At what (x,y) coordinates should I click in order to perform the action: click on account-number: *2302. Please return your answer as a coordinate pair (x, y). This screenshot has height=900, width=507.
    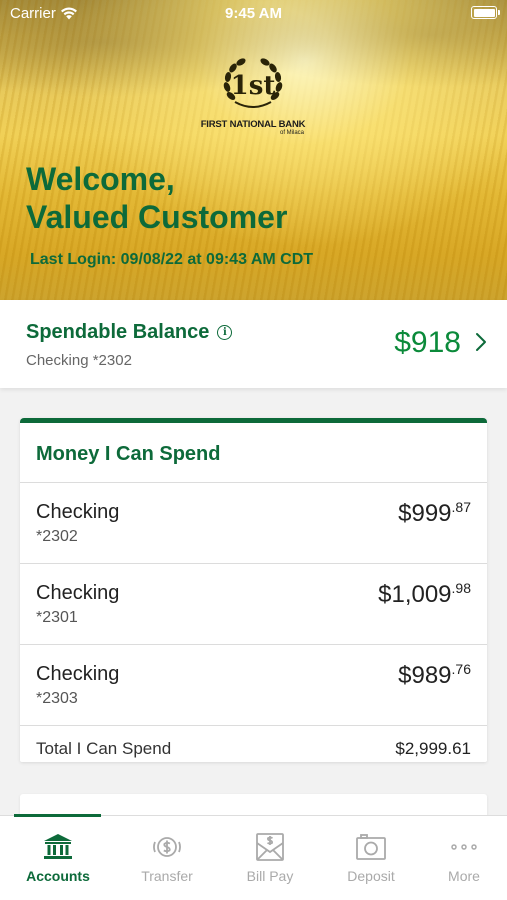
    Looking at the image, I should click on (57, 536).